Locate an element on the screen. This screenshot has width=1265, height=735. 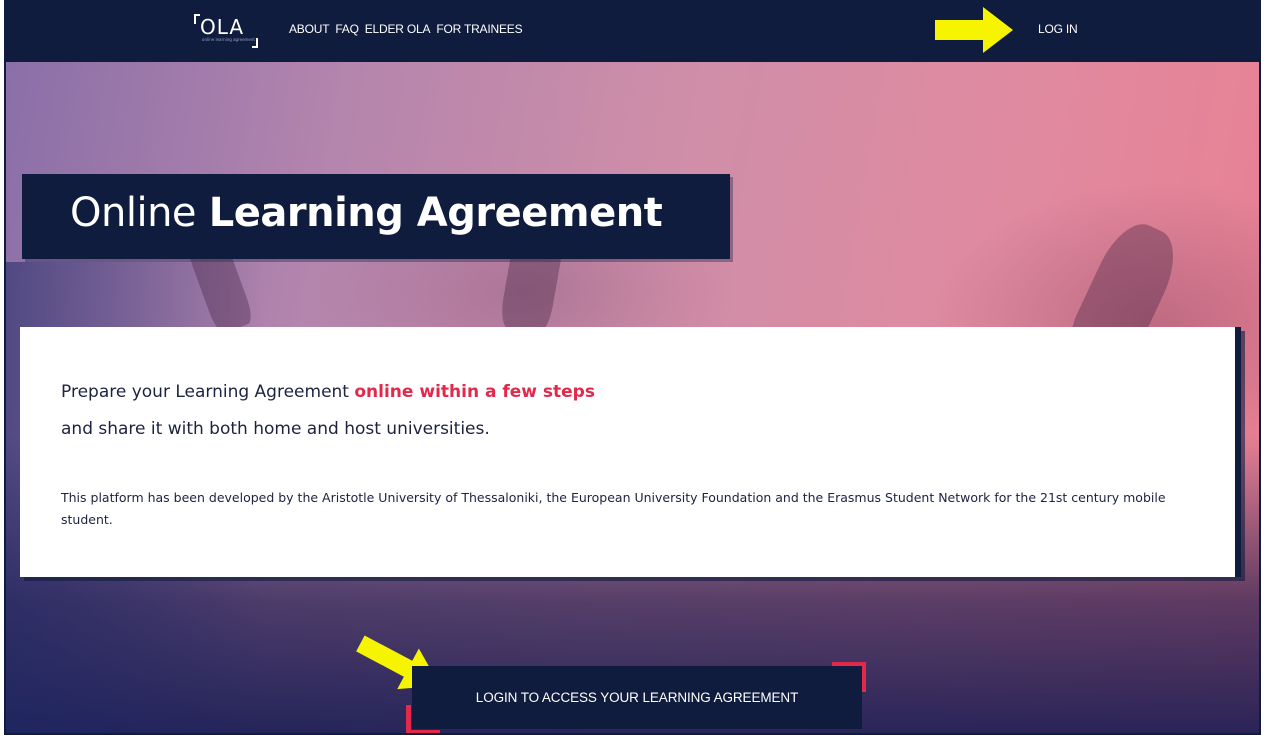
nav-link-about: ABOUT is located at coordinates (309, 29).